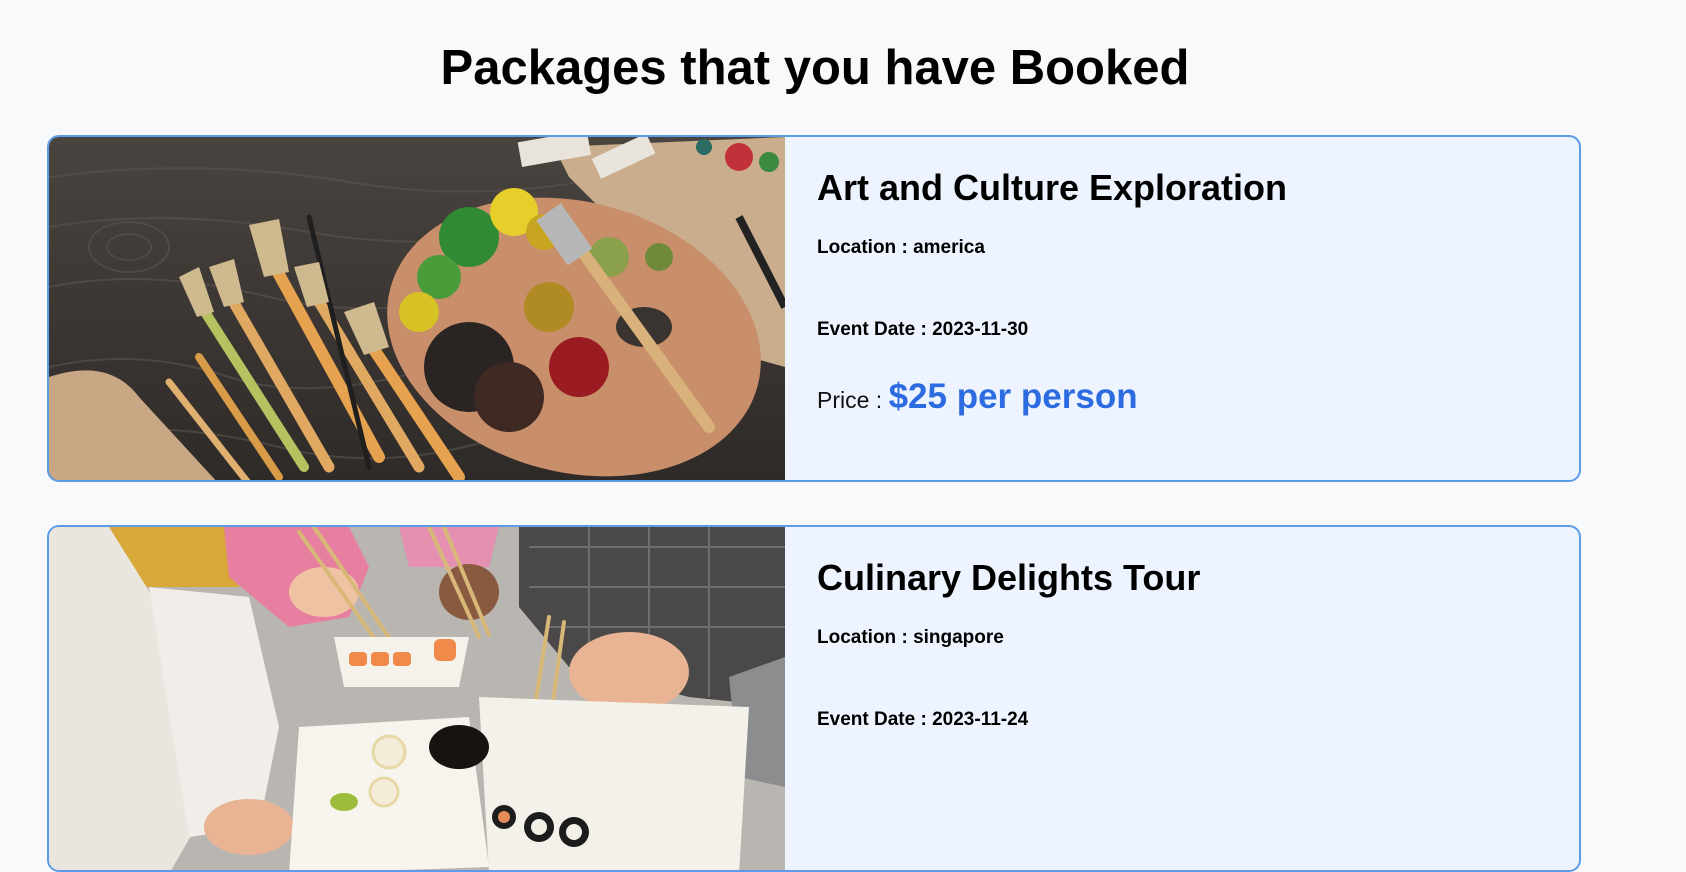 This screenshot has width=1686, height=872. What do you see at coordinates (853, 400) in the screenshot?
I see `price-label: Price :` at bounding box center [853, 400].